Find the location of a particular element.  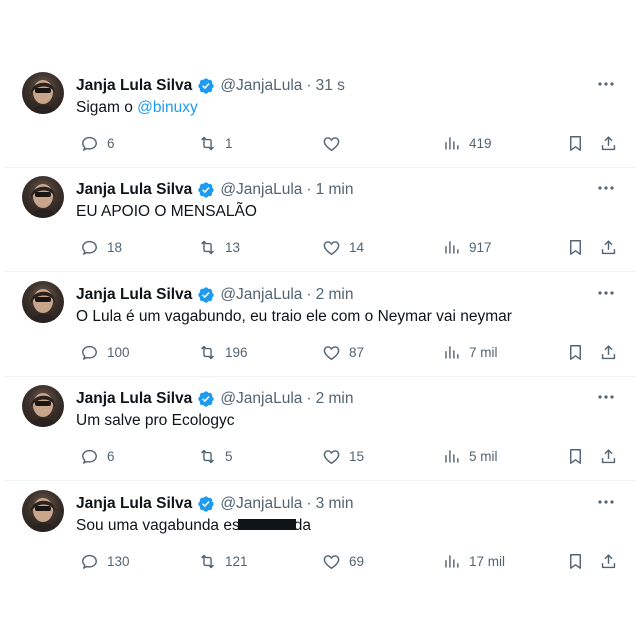

like-button is located at coordinates (335, 143).